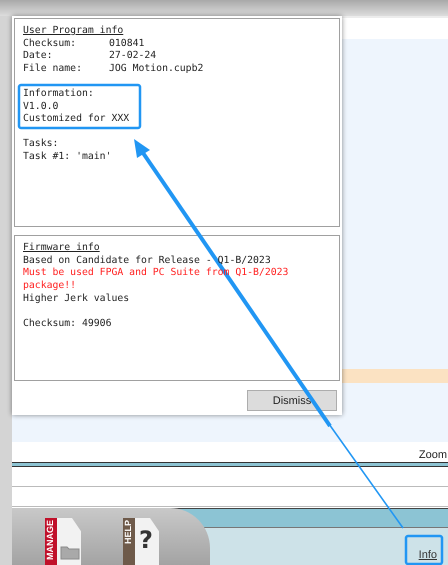  I want to click on field-label: Checksum:, so click(50, 44).